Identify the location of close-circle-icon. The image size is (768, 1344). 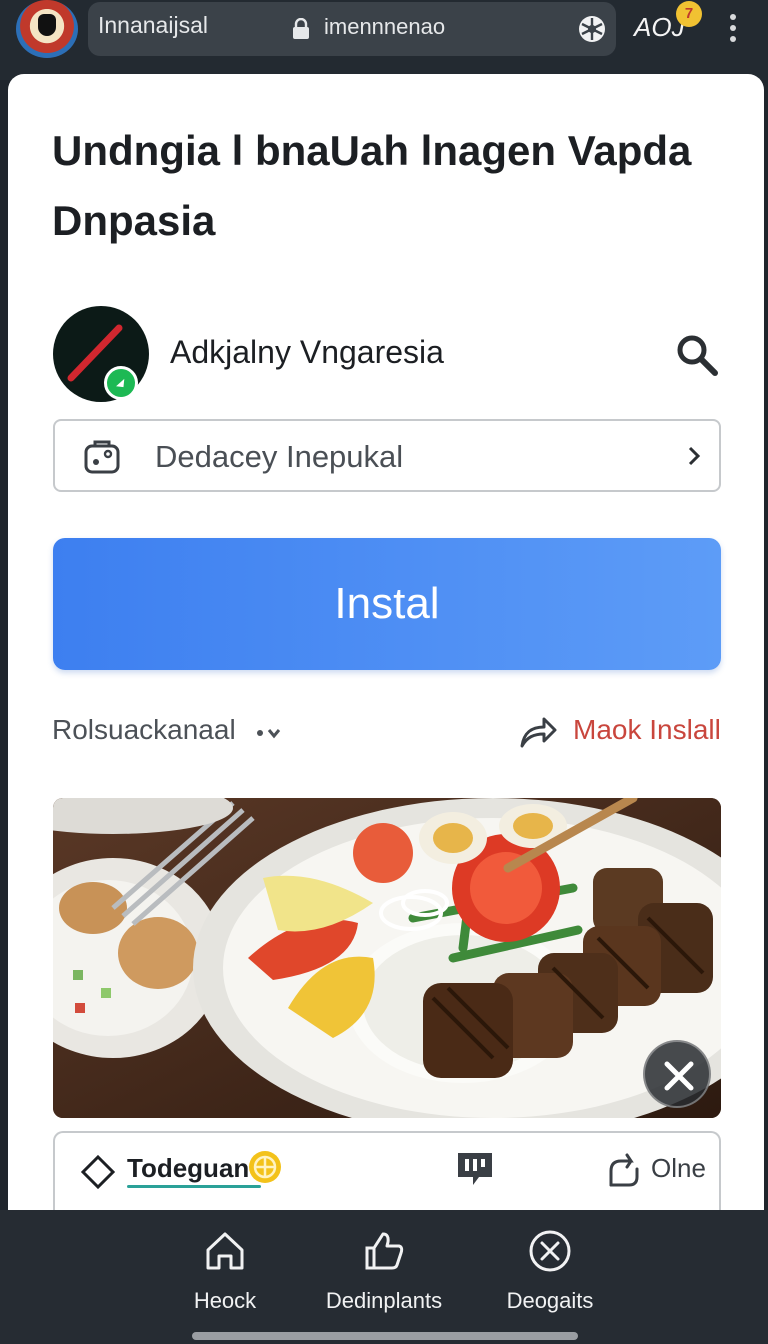
(550, 1251).